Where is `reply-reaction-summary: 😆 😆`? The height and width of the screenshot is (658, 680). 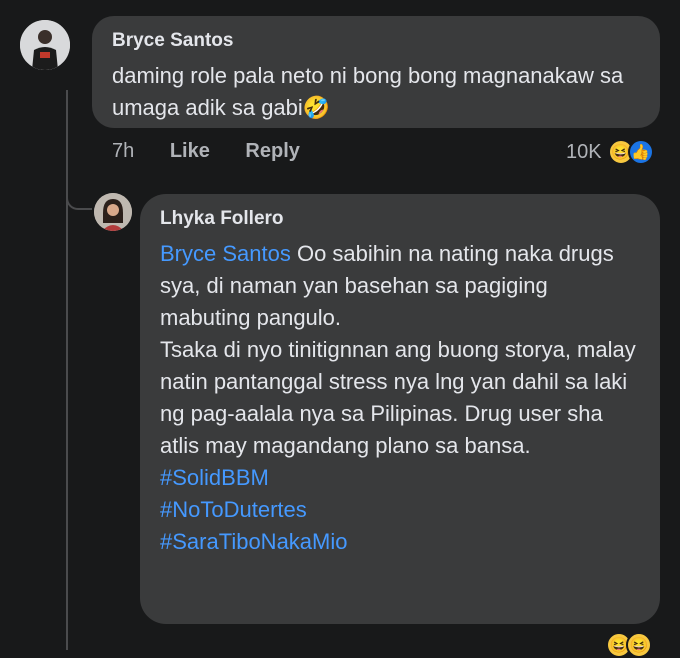 reply-reaction-summary: 😆 😆 is located at coordinates (629, 645).